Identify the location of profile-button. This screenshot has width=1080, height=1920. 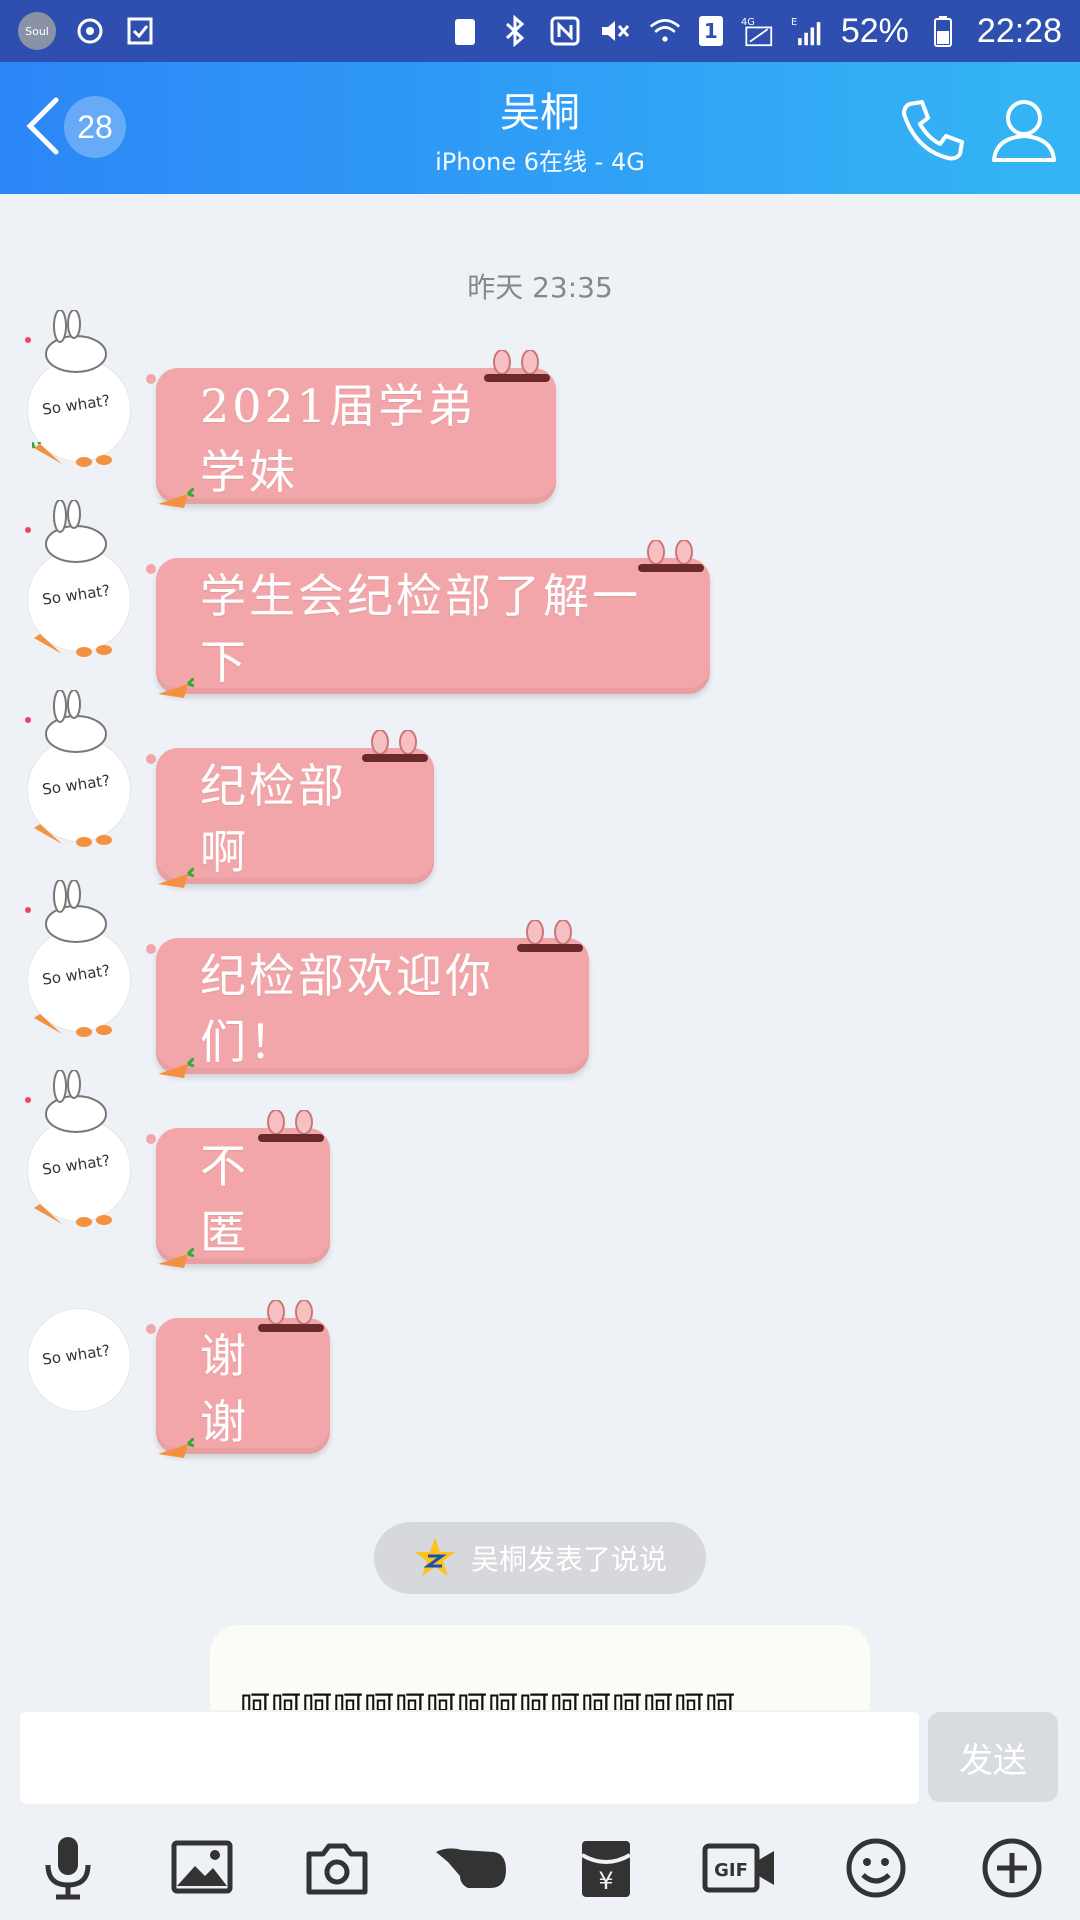
(1024, 130).